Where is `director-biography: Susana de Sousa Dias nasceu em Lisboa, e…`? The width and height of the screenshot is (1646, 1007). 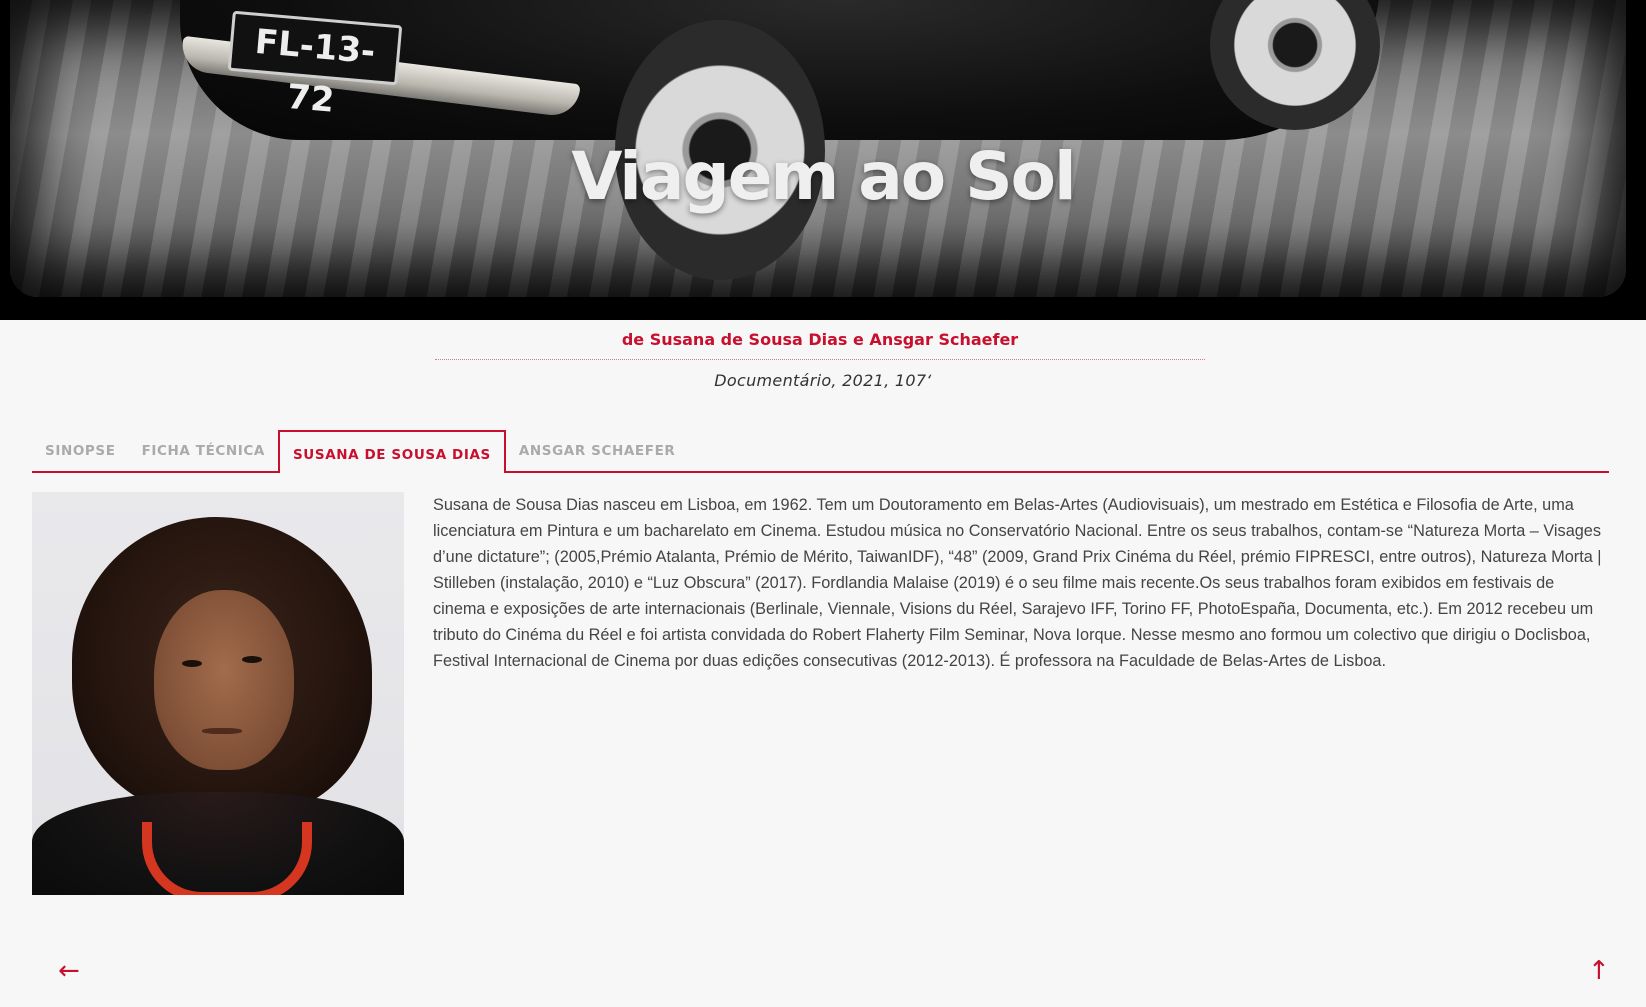 director-biography: Susana de Sousa Dias nasceu em Lisboa, e… is located at coordinates (1017, 583).